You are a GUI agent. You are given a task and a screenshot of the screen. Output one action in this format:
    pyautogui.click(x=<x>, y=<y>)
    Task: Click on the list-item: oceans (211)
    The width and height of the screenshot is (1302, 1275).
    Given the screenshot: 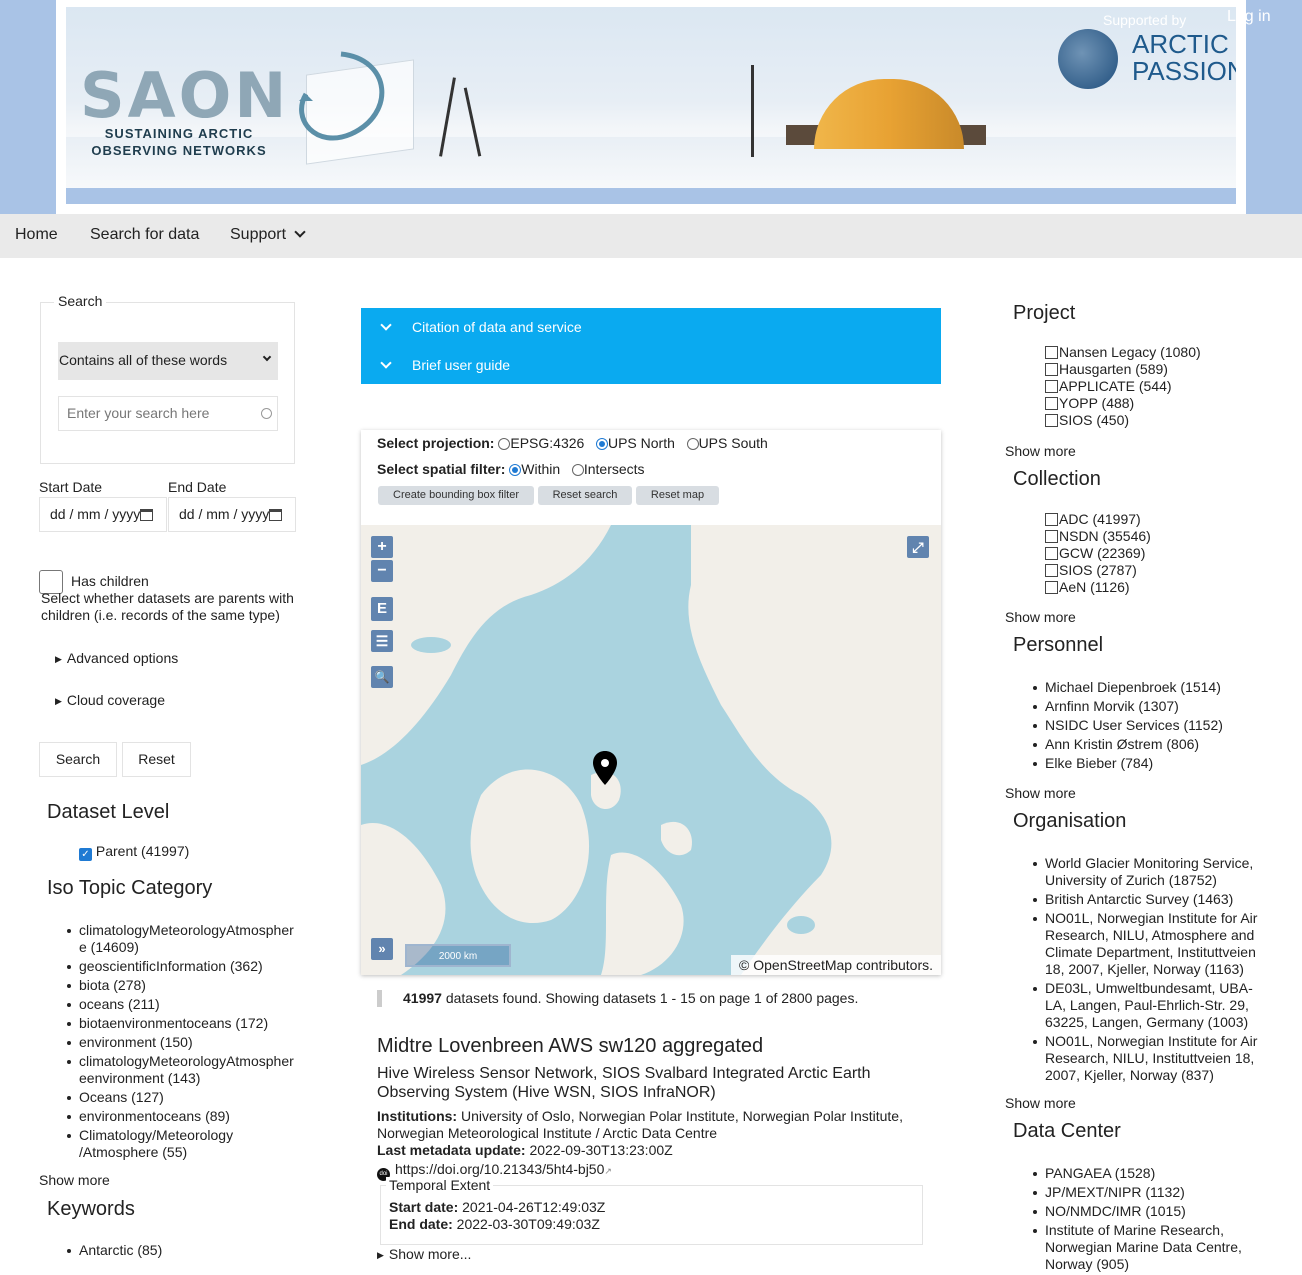 What is the action you would take?
    pyautogui.click(x=181, y=1004)
    